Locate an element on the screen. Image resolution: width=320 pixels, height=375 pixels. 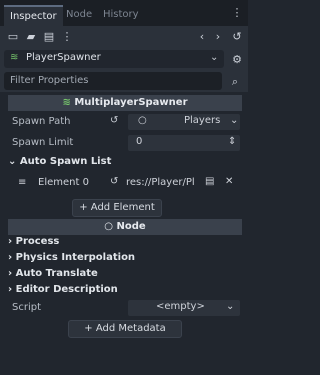
node-title: Node is located at coordinates (131, 226).